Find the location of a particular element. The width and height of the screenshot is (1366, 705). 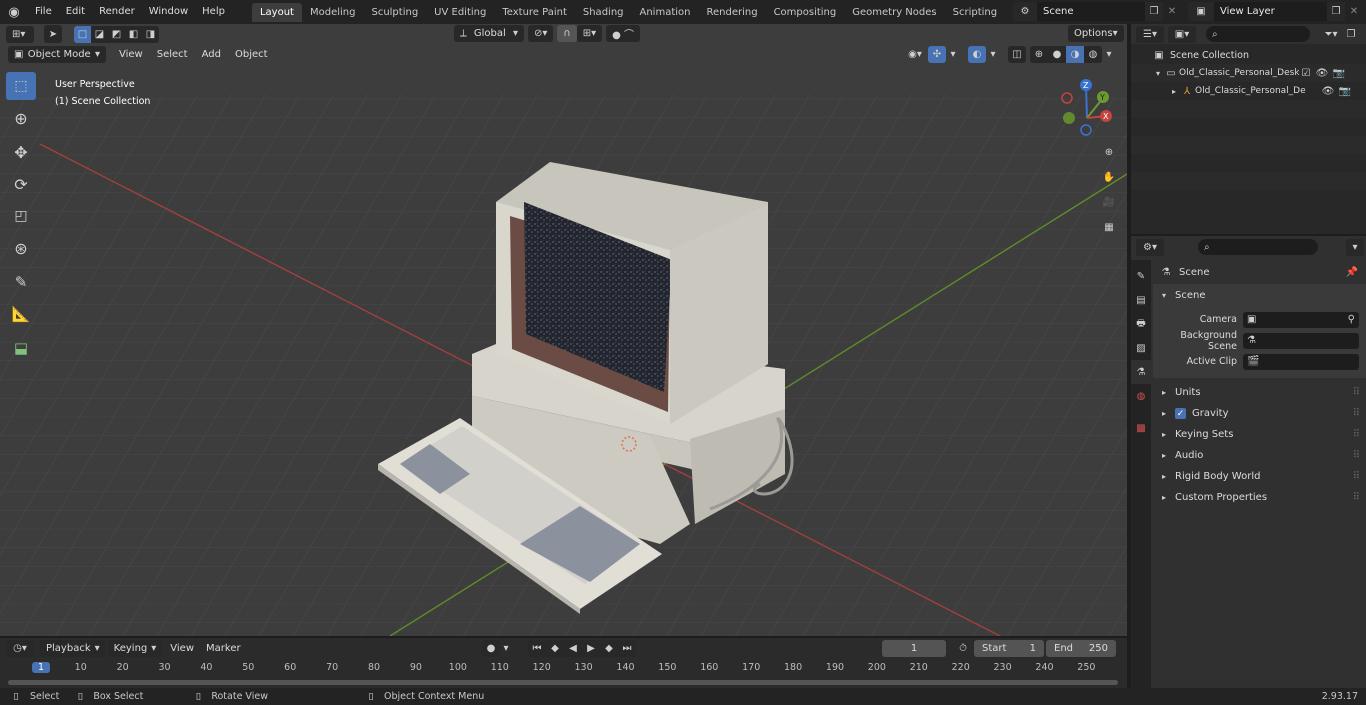

properties-search: ⌕ is located at coordinates (1258, 247).